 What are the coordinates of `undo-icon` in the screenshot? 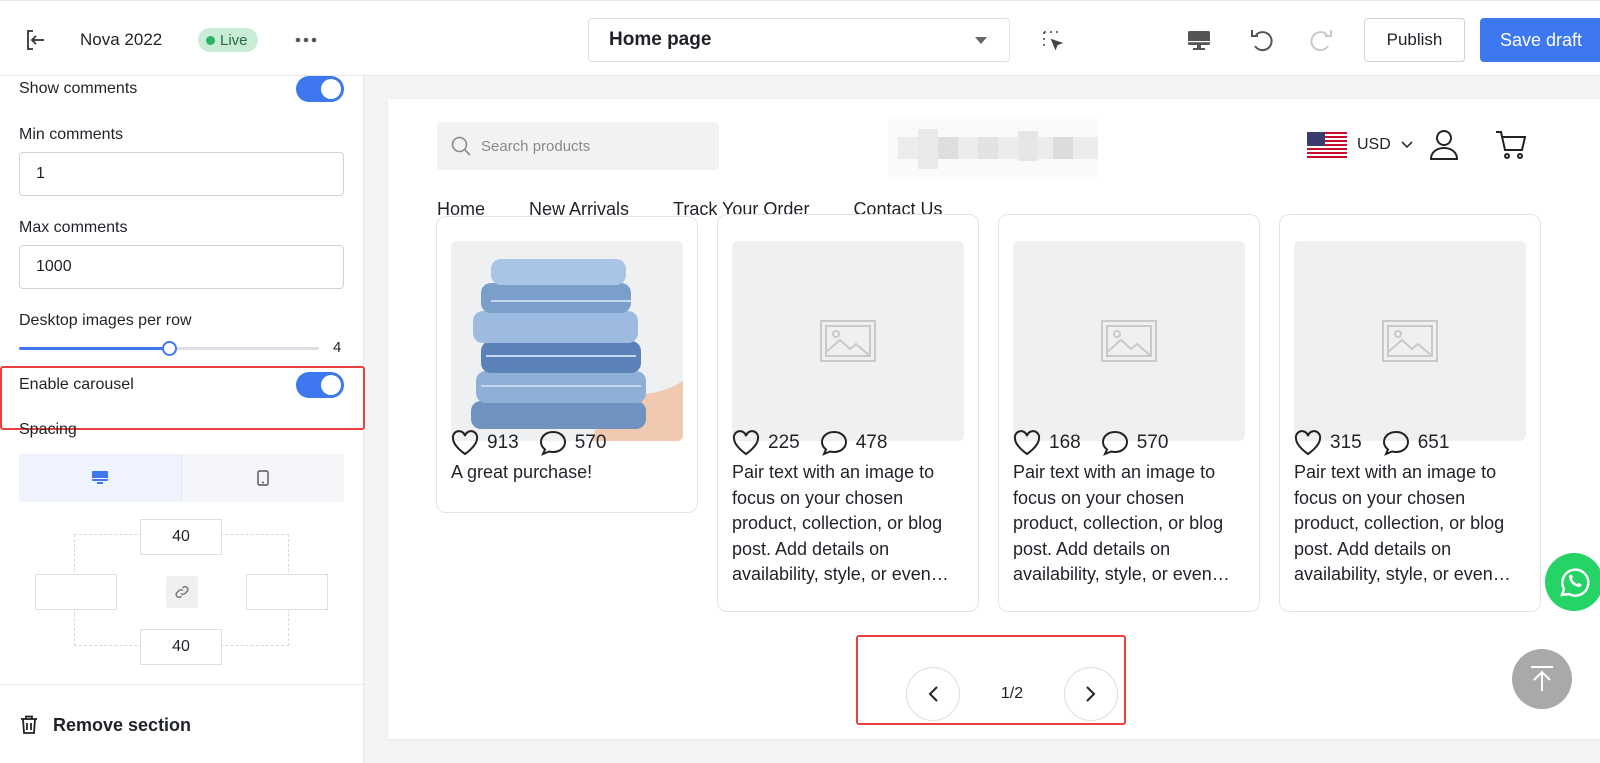 It's located at (1262, 40).